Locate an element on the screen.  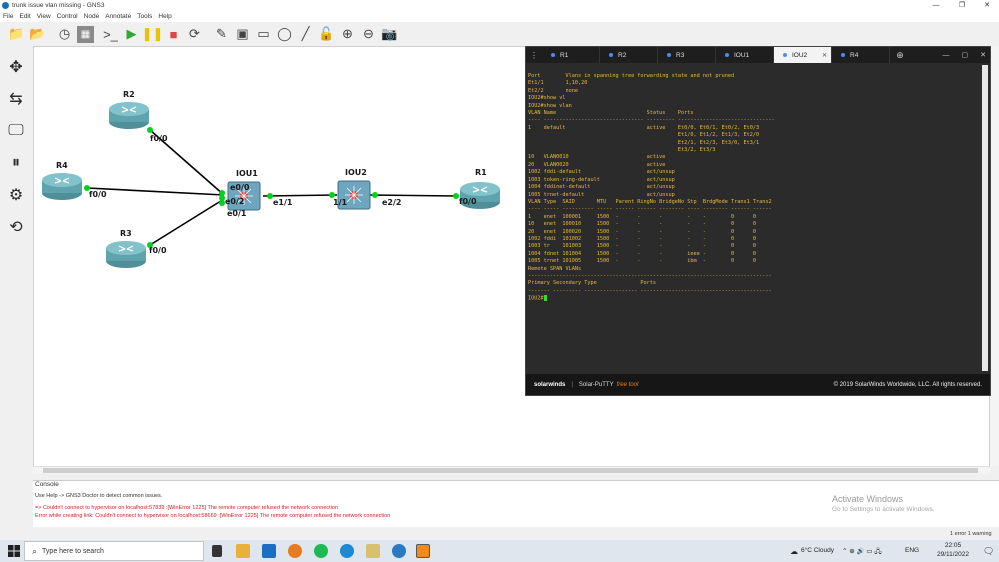
screenshot-icon: 📷 is located at coordinates (389, 34).